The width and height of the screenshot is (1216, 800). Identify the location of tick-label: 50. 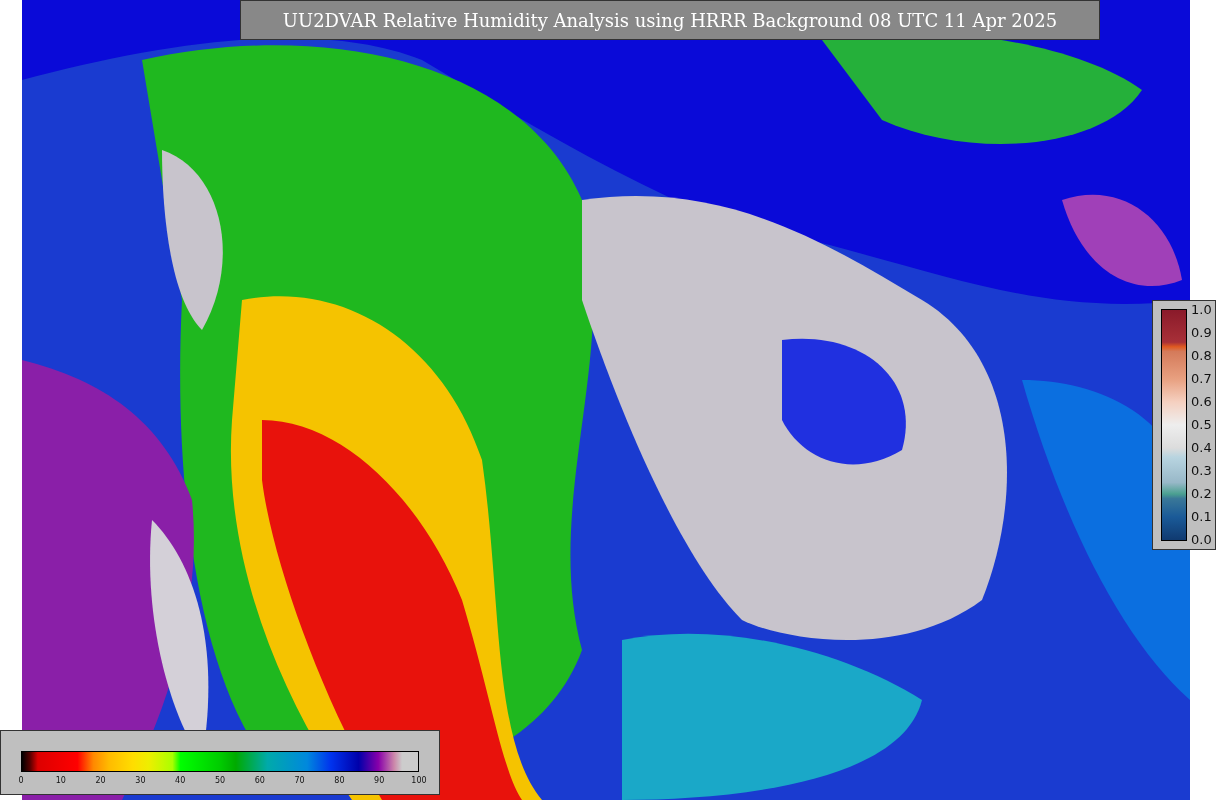
(220, 780).